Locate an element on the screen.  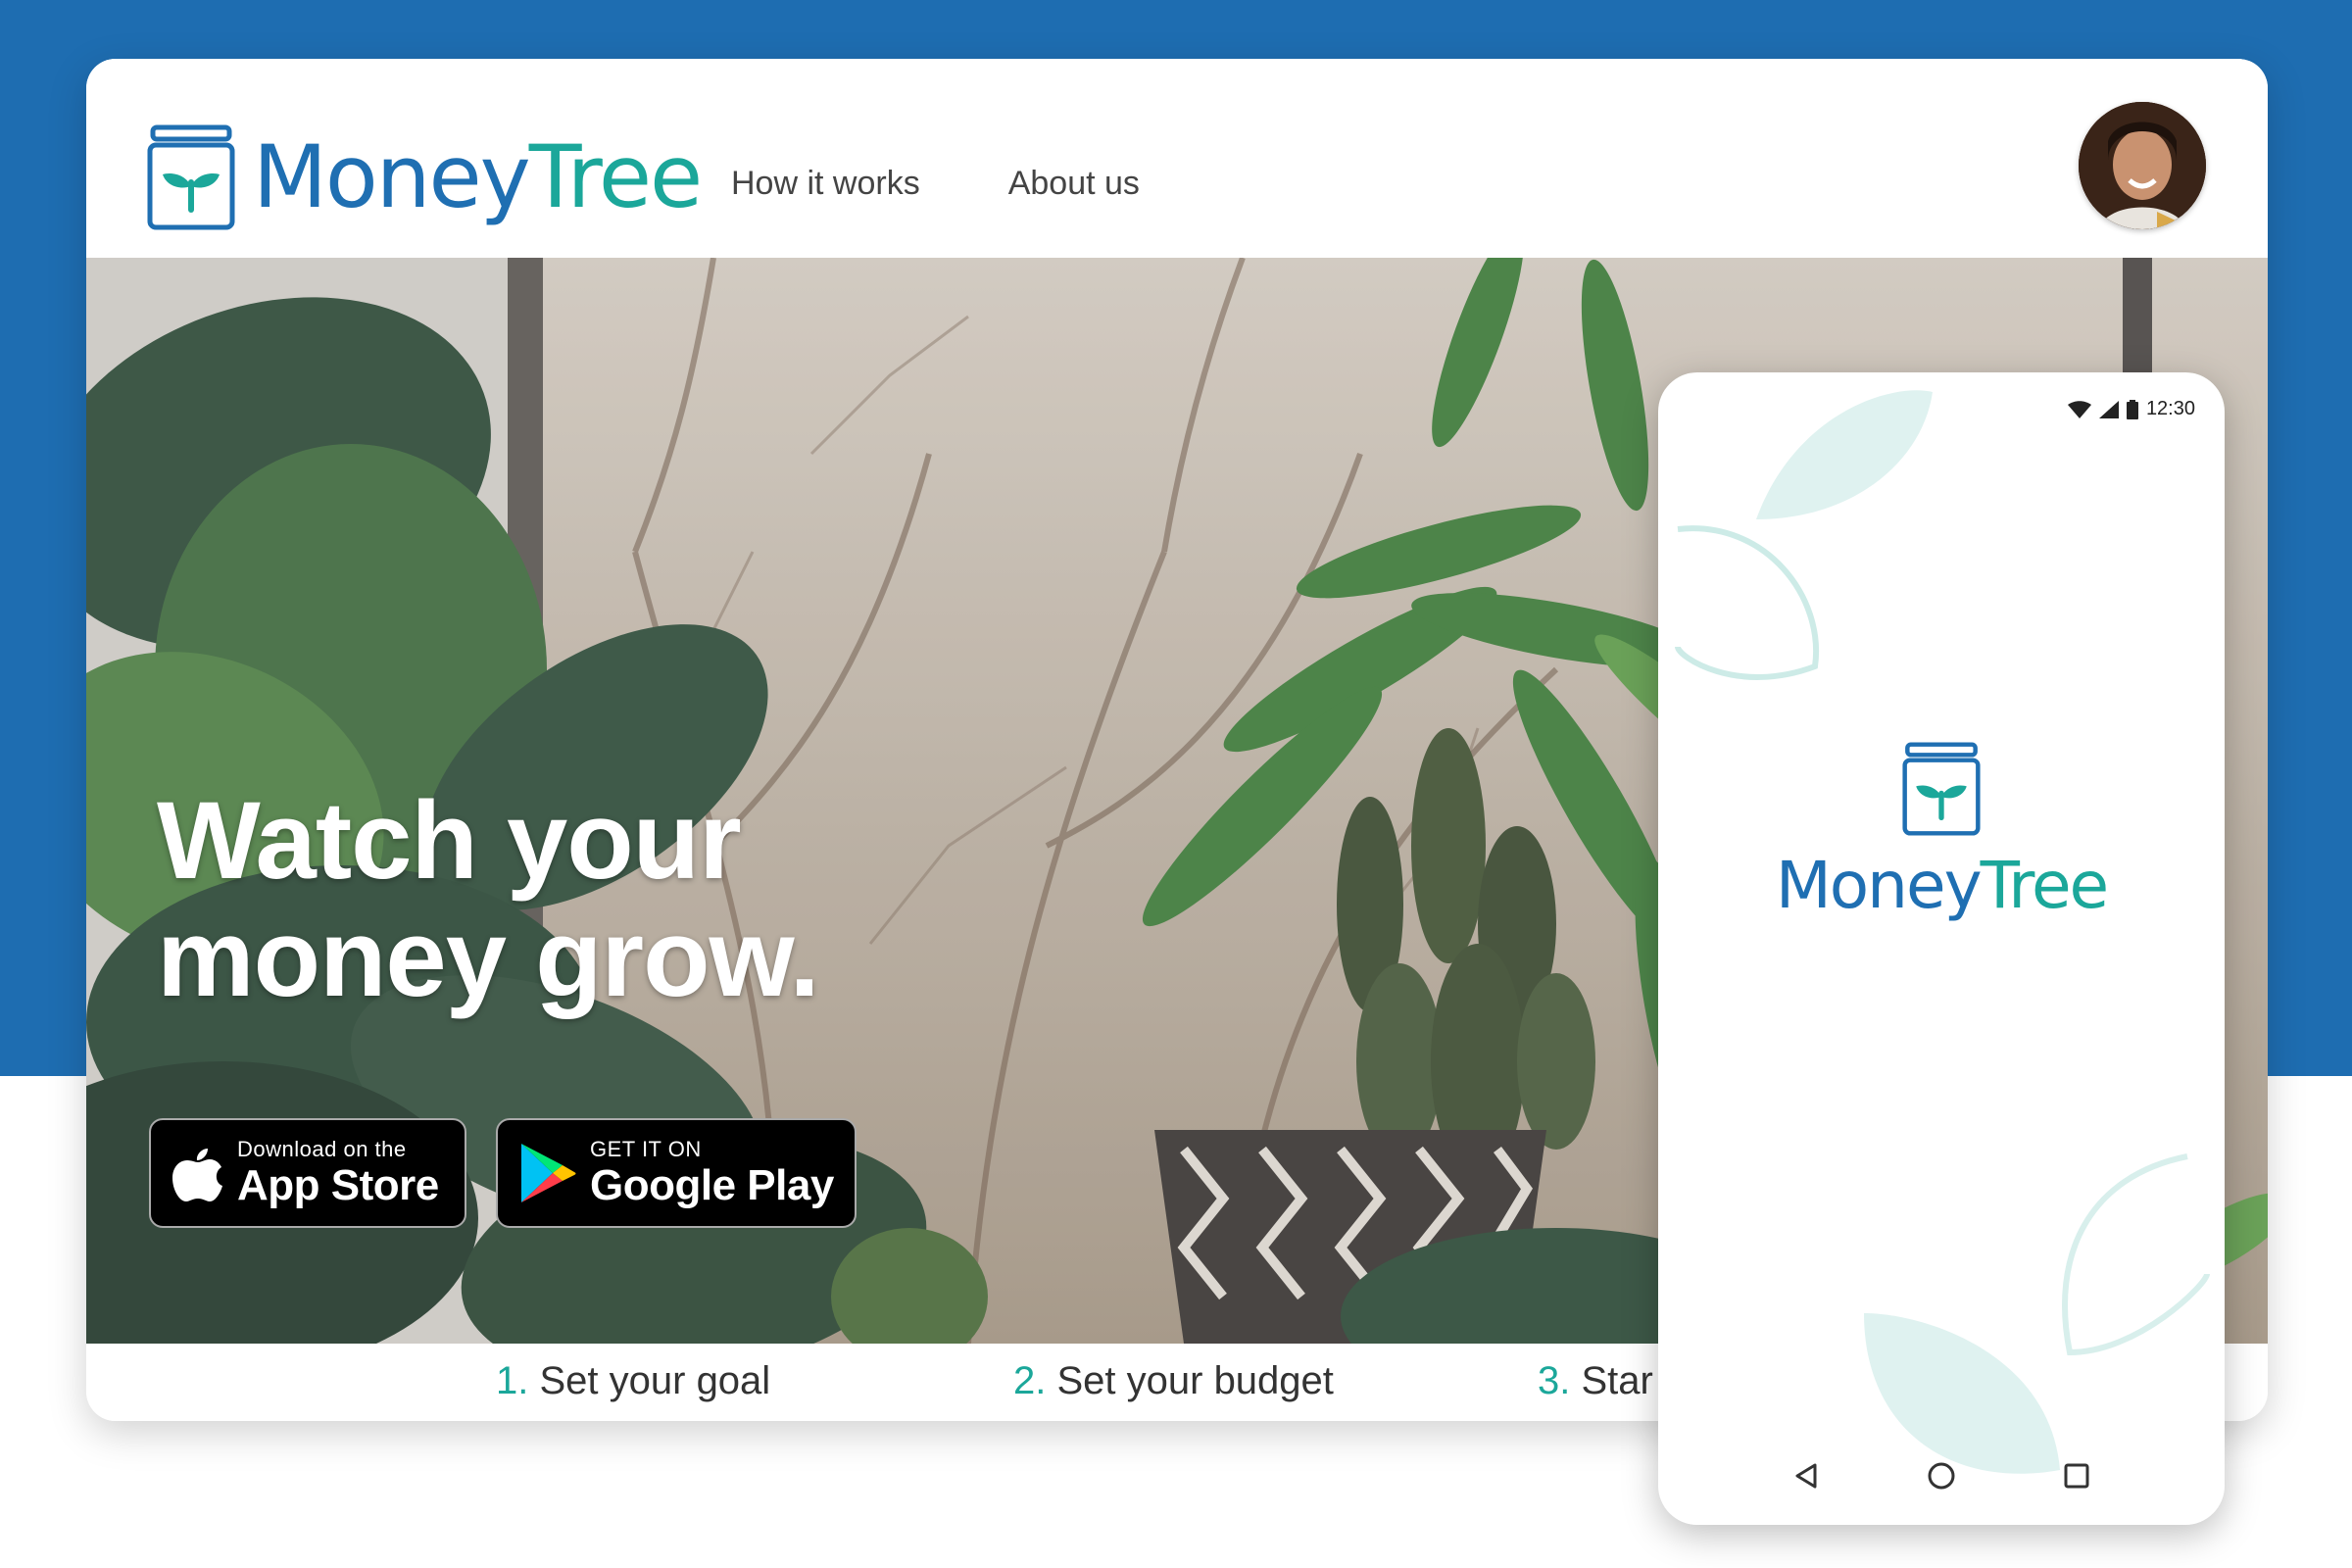
google-play-small-text: GET IT ON is located at coordinates (646, 1149).